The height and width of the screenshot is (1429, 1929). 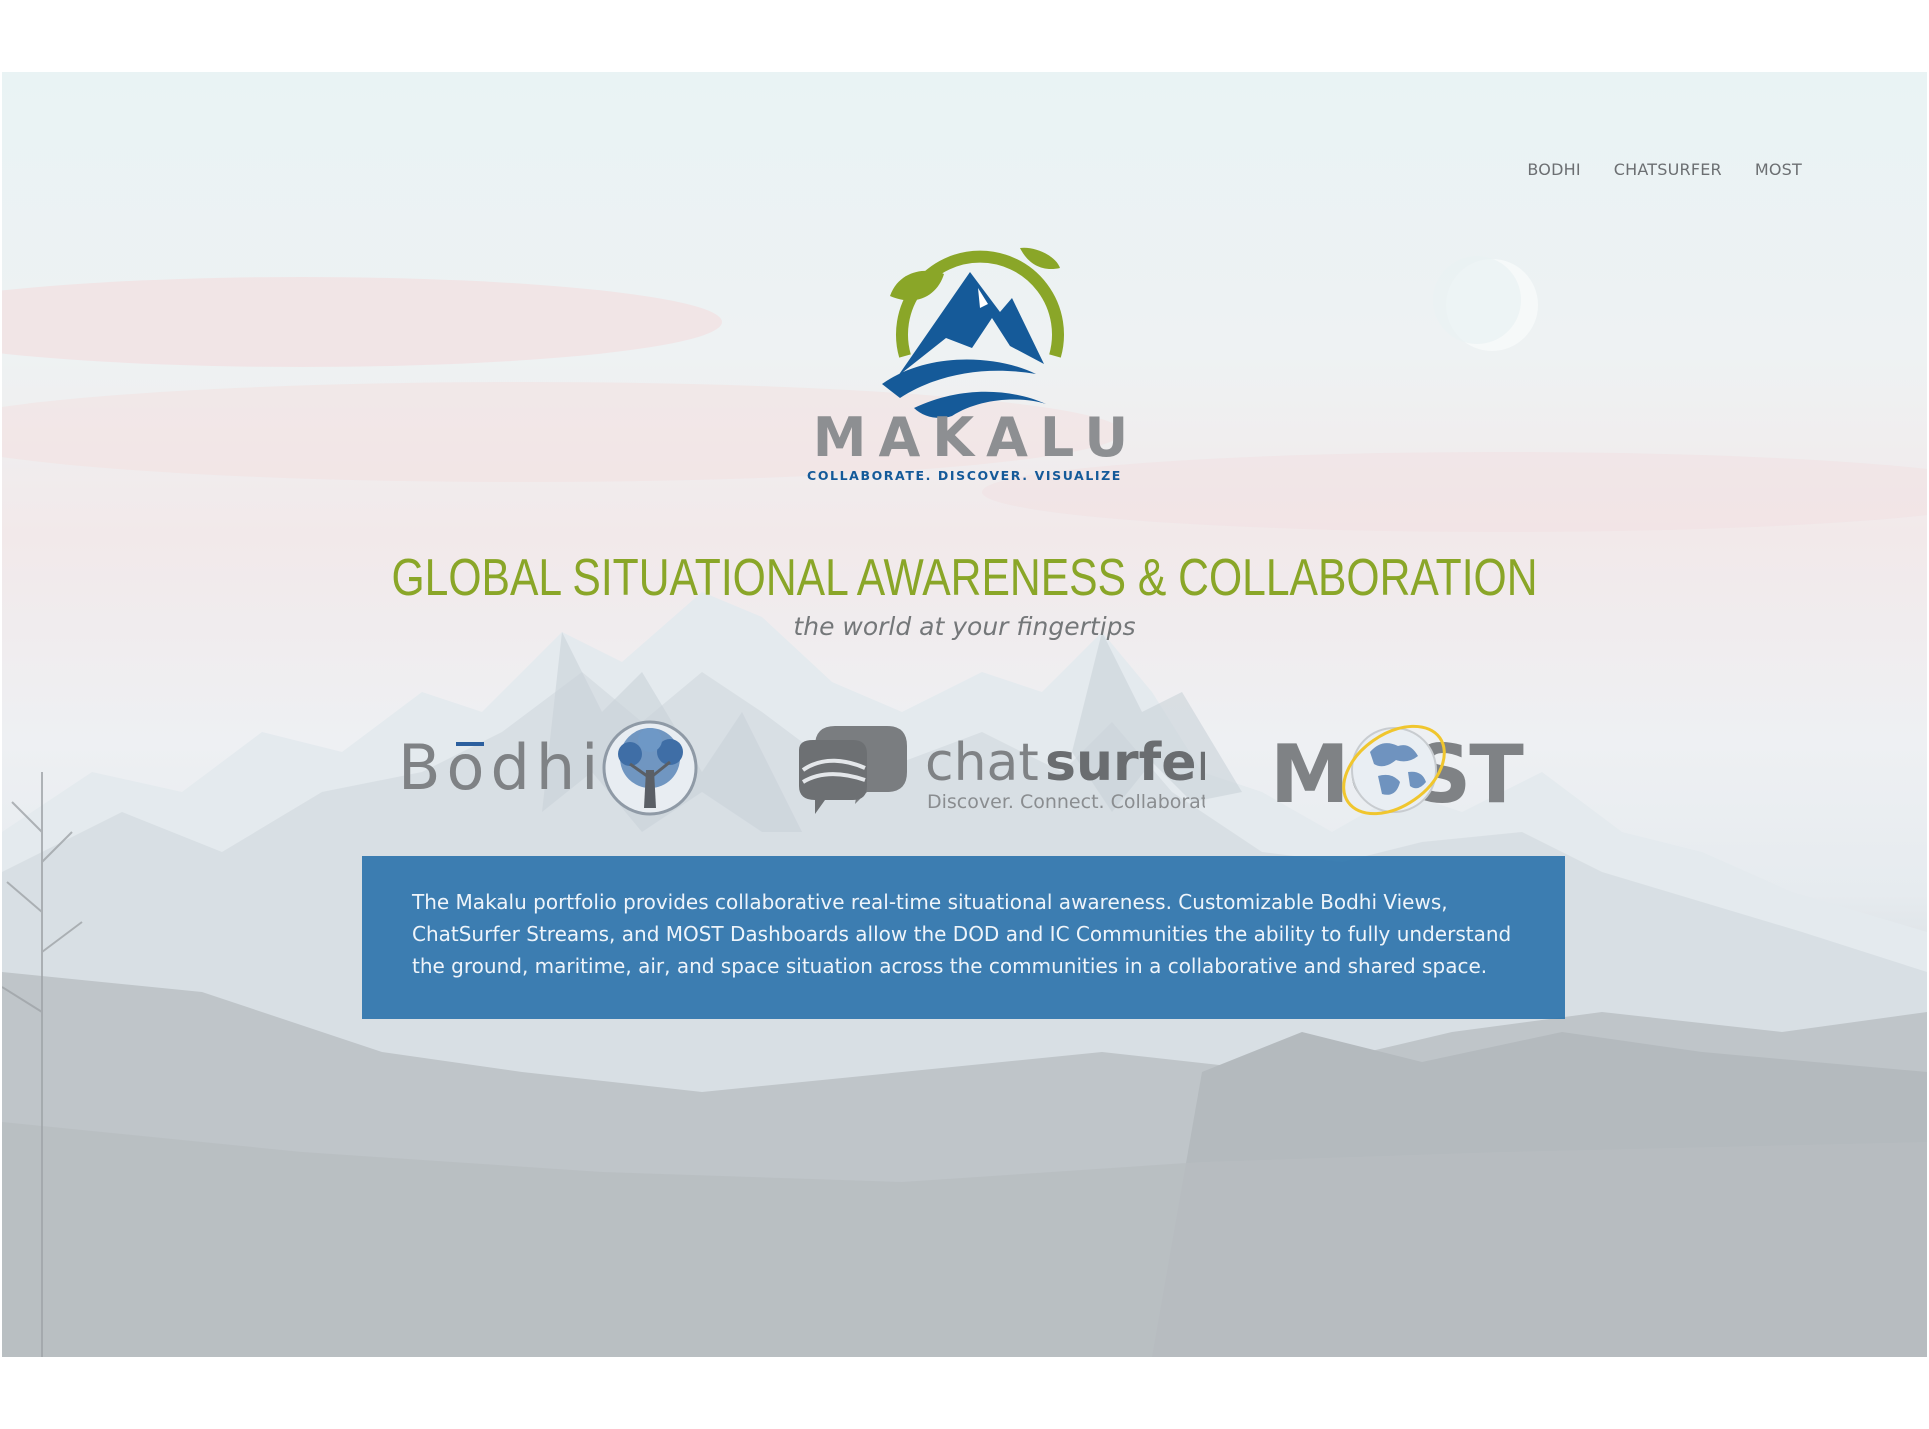 I want to click on moon-icon, so click(x=1485, y=303).